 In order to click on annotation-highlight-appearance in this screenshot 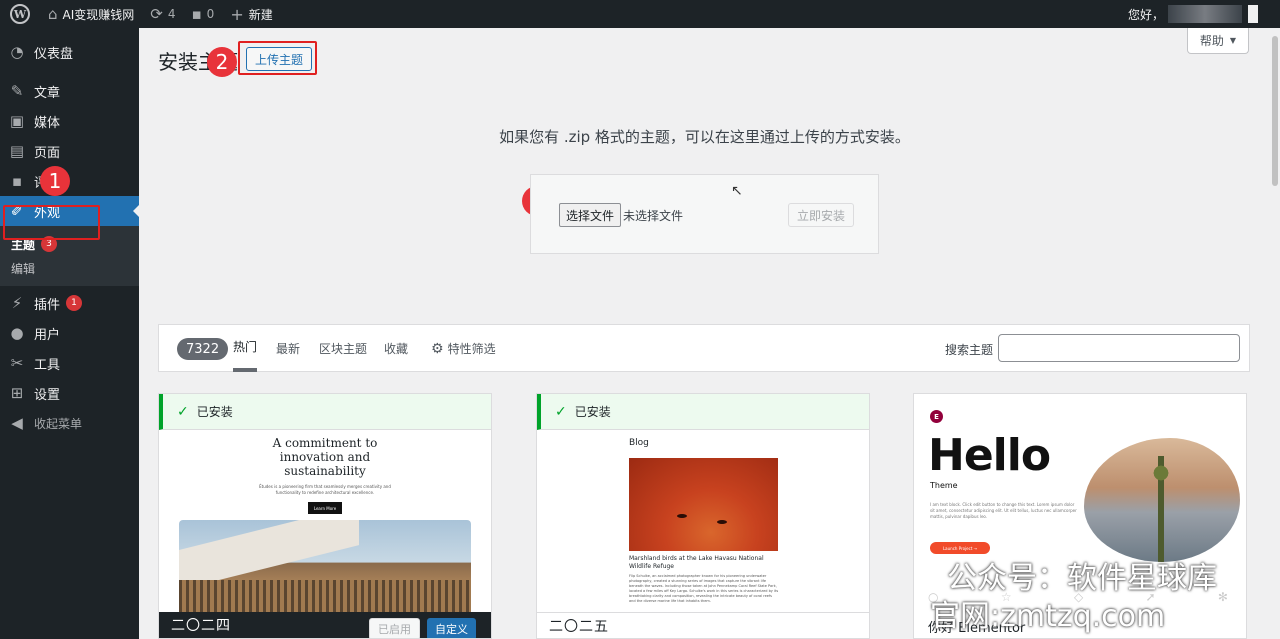, I will do `click(51, 222)`.